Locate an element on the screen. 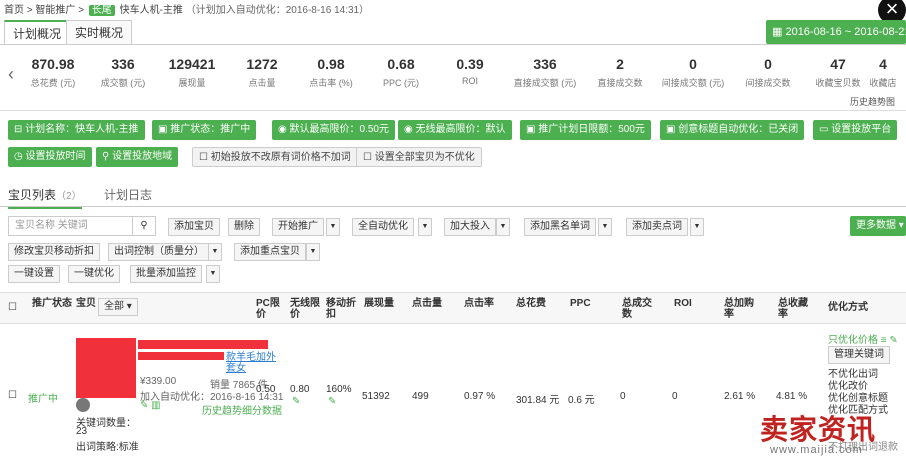 The width and height of the screenshot is (906, 461). row-checkbox: ☐ is located at coordinates (12, 395).